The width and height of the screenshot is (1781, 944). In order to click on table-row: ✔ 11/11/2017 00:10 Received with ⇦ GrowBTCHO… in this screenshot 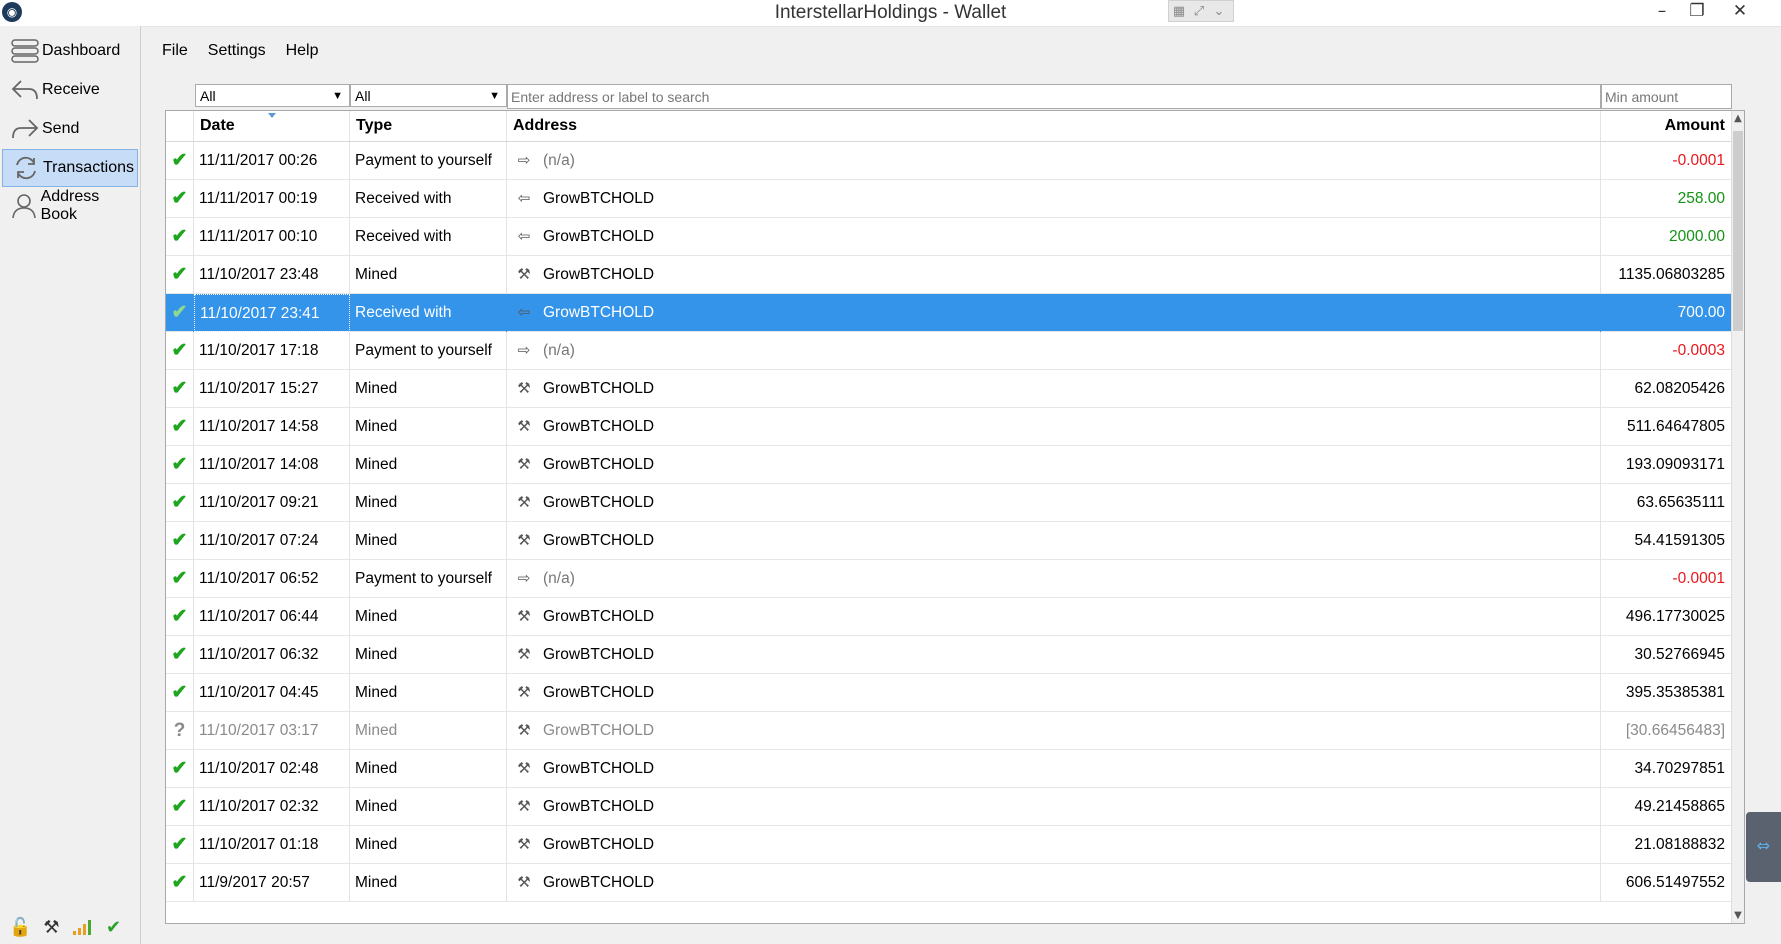, I will do `click(948, 237)`.